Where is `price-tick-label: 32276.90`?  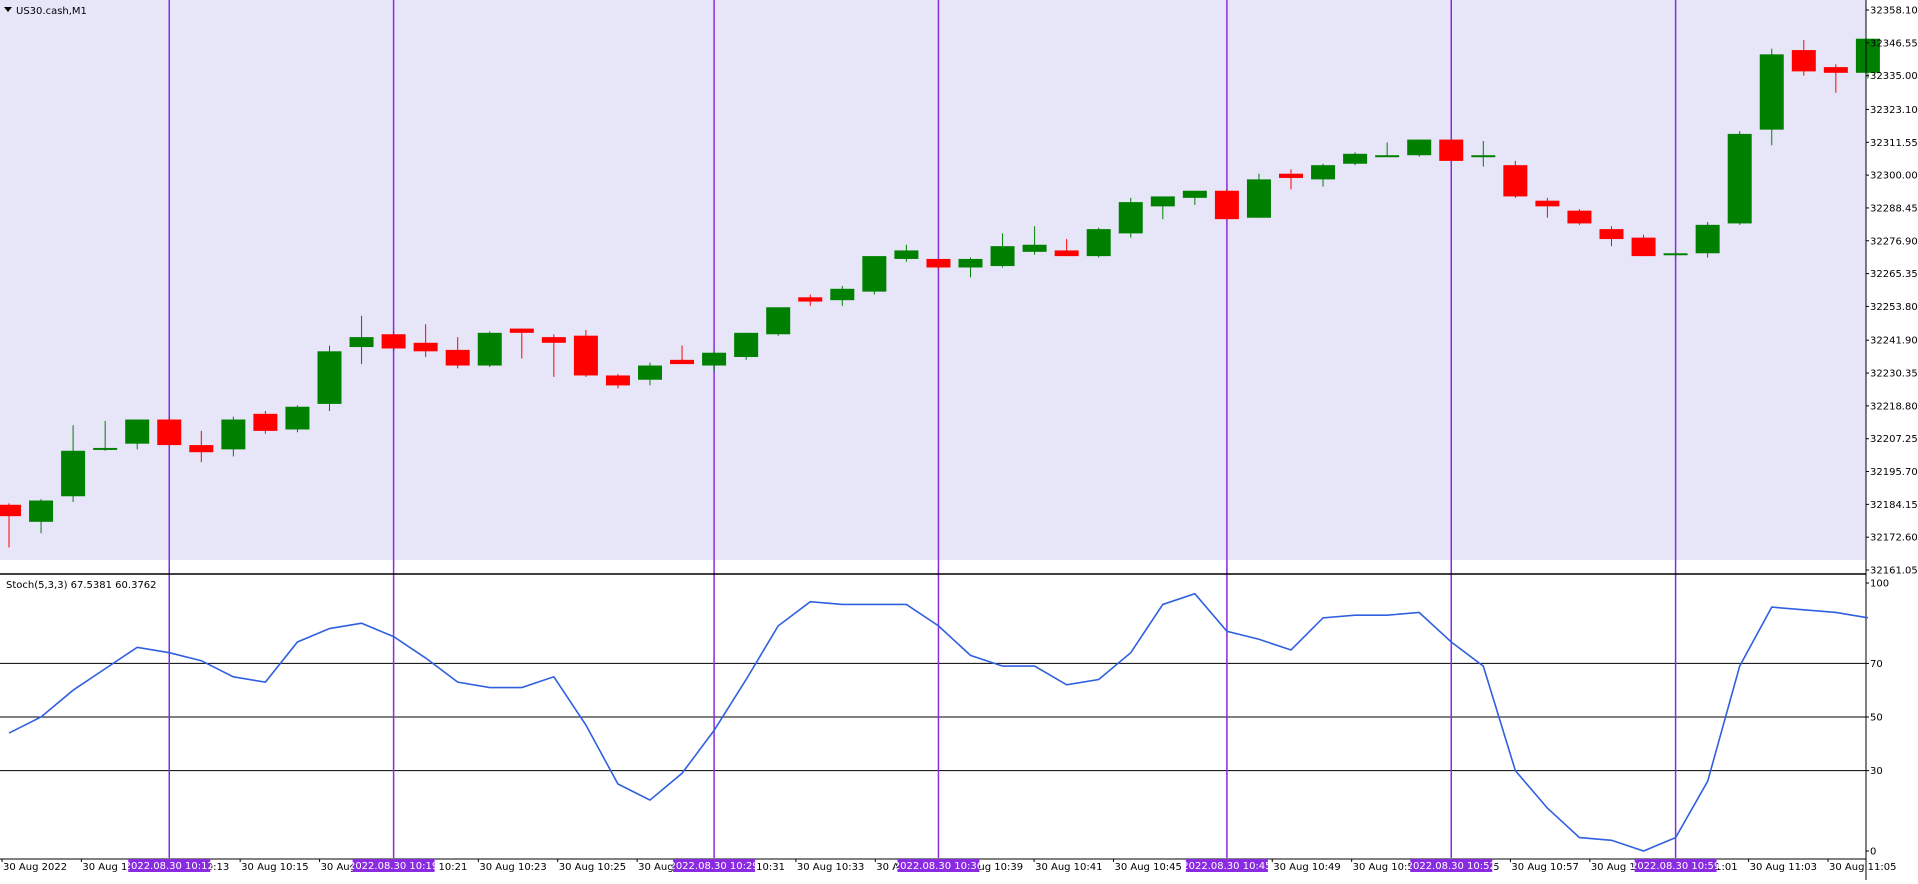
price-tick-label: 32276.90 is located at coordinates (1894, 241).